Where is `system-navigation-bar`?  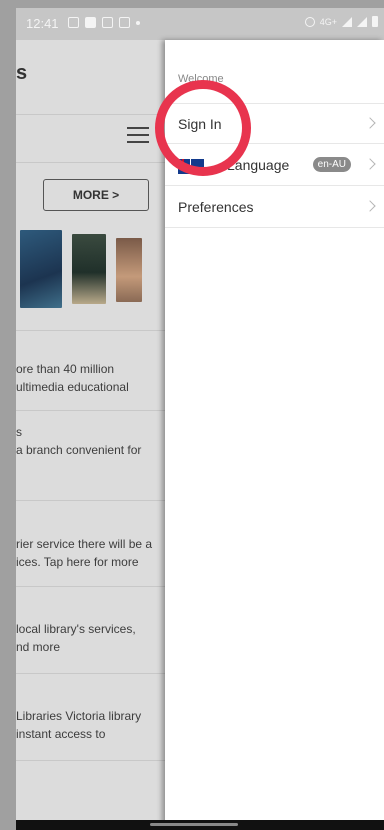 system-navigation-bar is located at coordinates (200, 825).